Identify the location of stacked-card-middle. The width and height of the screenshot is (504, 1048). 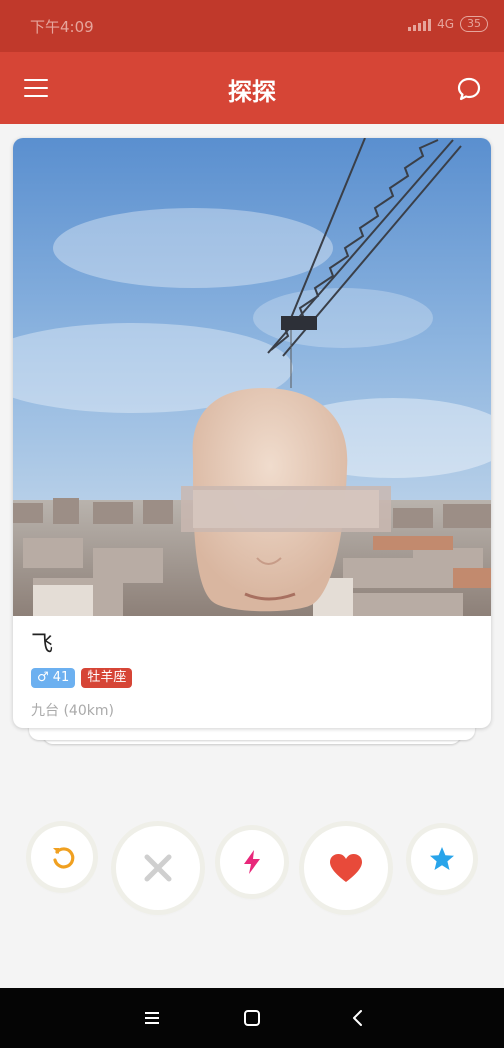
(252, 733).